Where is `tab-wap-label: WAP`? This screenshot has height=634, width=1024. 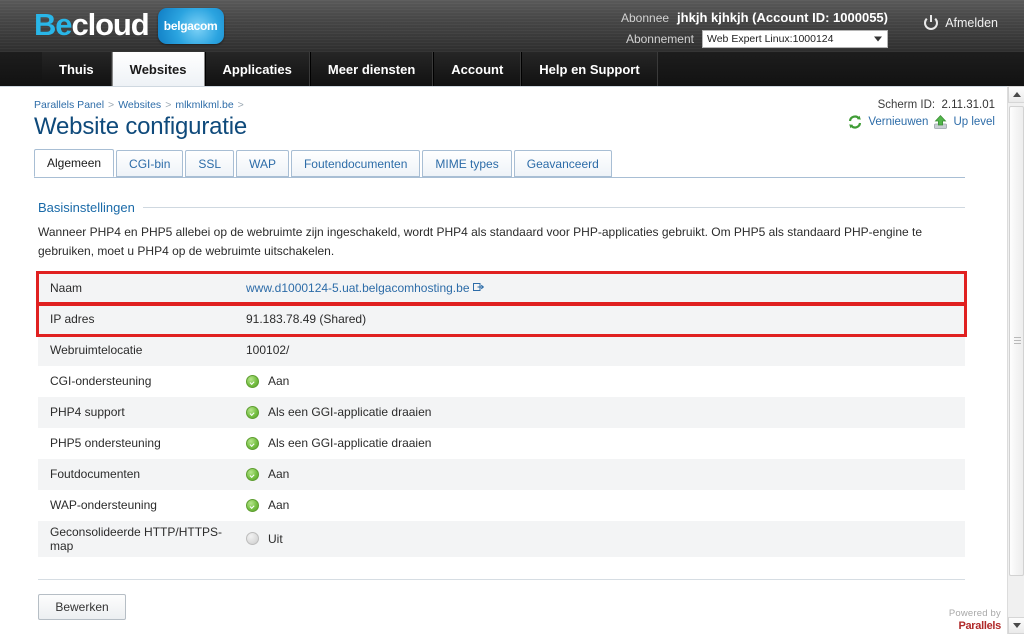
tab-wap-label: WAP is located at coordinates (262, 163).